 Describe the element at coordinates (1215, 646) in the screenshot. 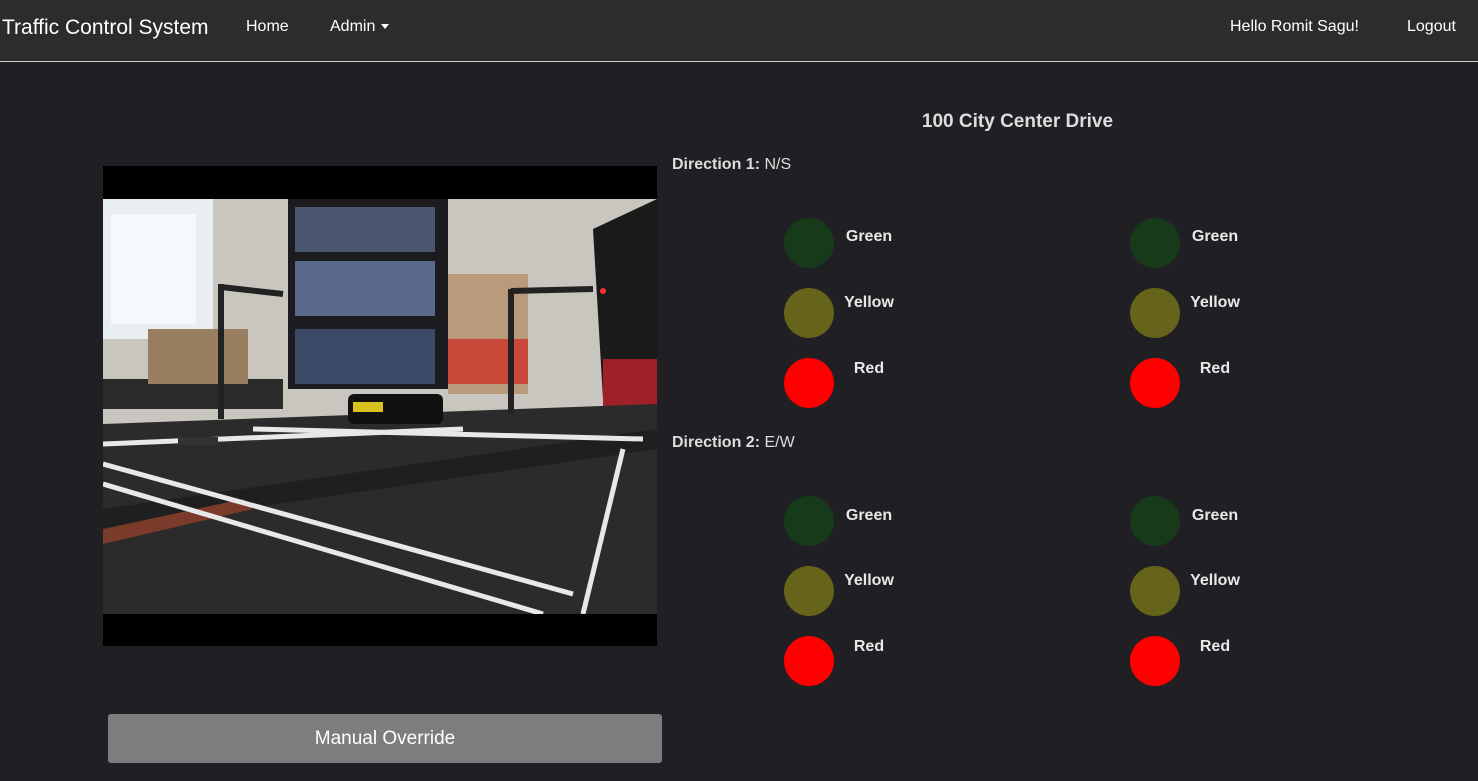

I see `d2-b-red-label: Red` at that location.